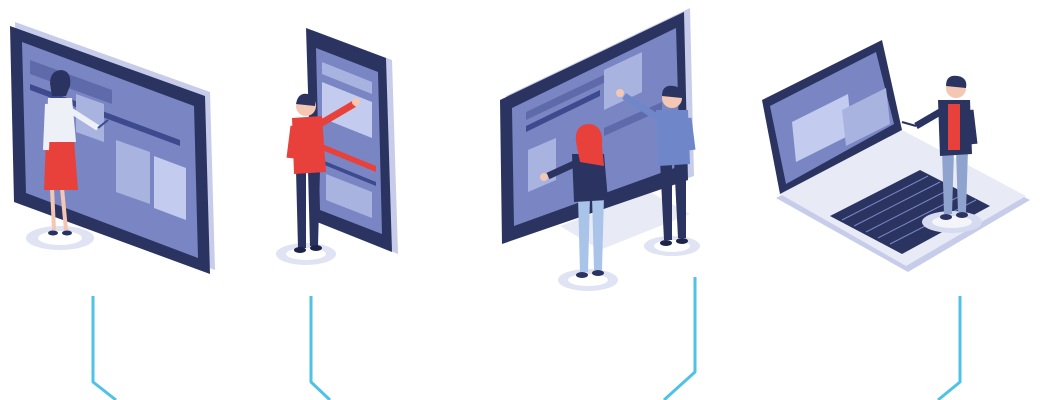 This screenshot has width=1040, height=400. I want to click on connector-line-laptop, so click(949, 348).